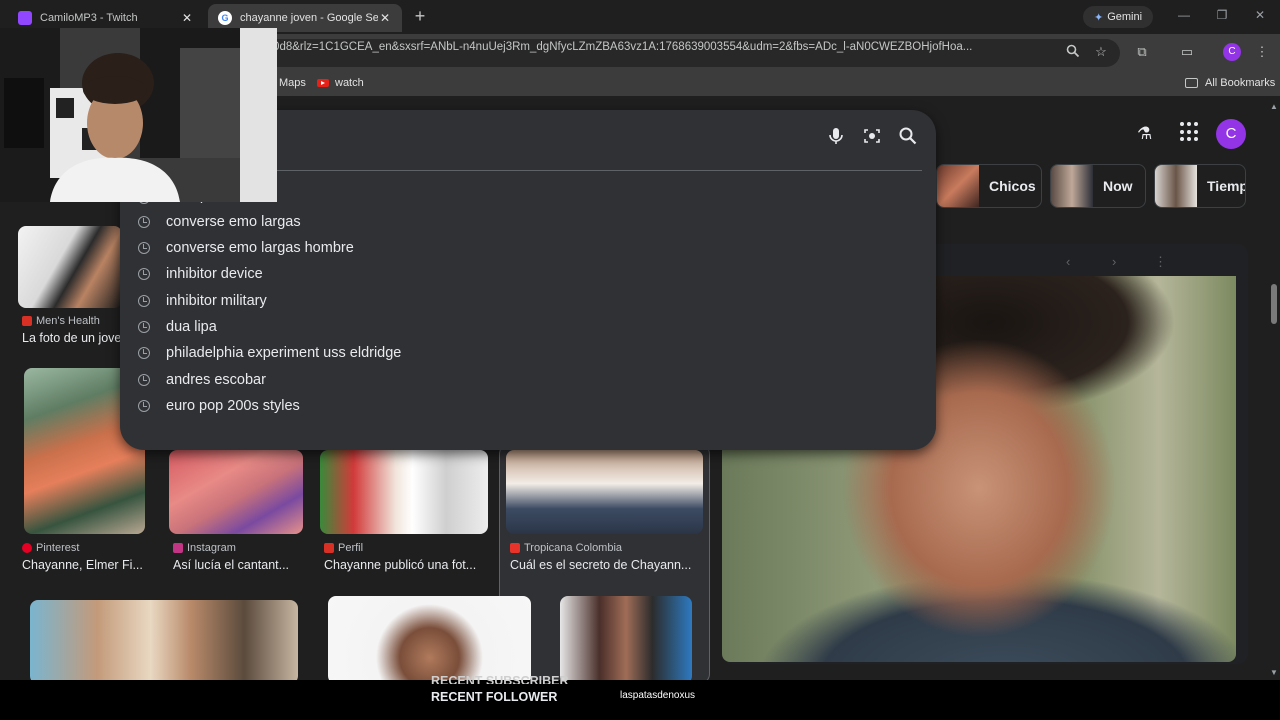 This screenshot has width=1280, height=720. I want to click on webcam-feed, so click(138, 115).